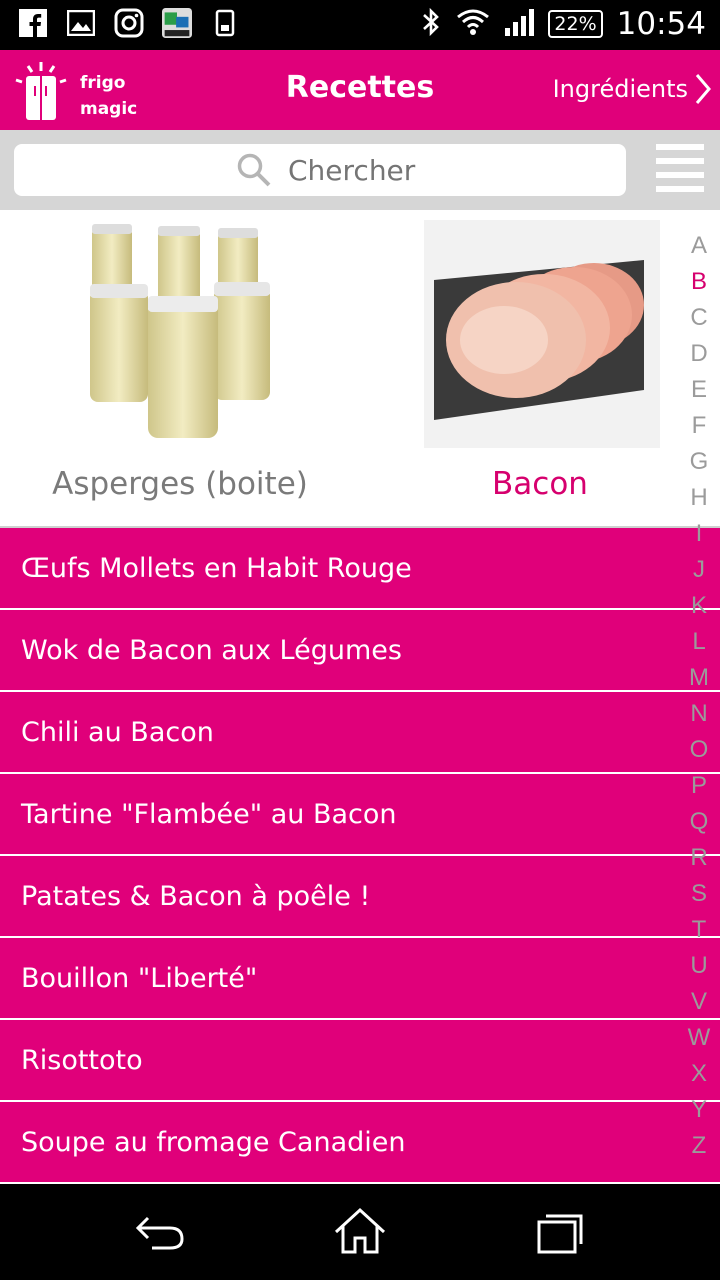 This screenshot has height=1280, width=720. I want to click on app-header: frigo magic Recettes Ingrédients, so click(360, 90).